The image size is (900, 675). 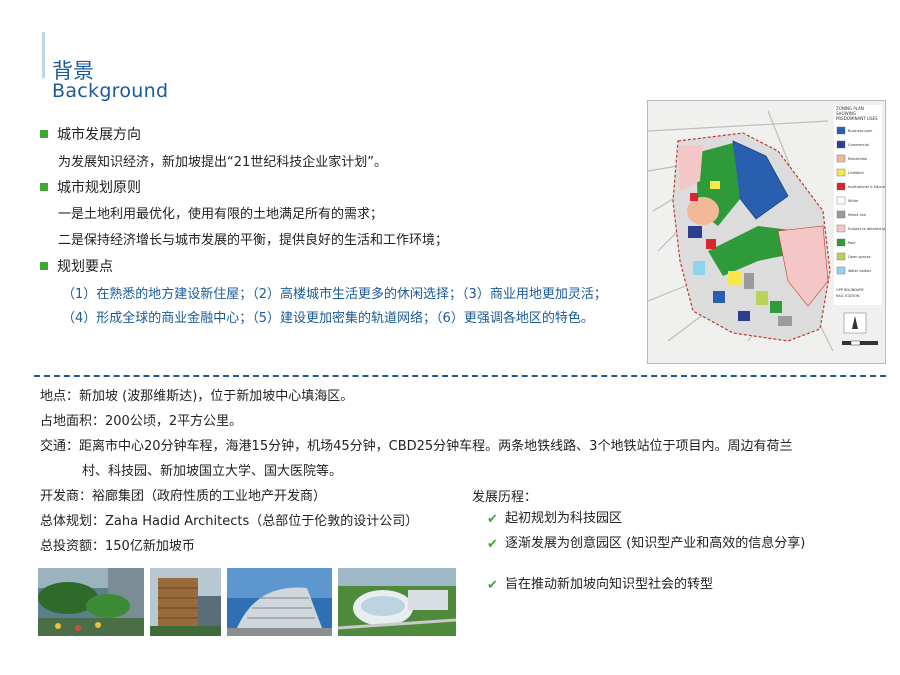 I want to click on dashed-divider, so click(x=460, y=376).